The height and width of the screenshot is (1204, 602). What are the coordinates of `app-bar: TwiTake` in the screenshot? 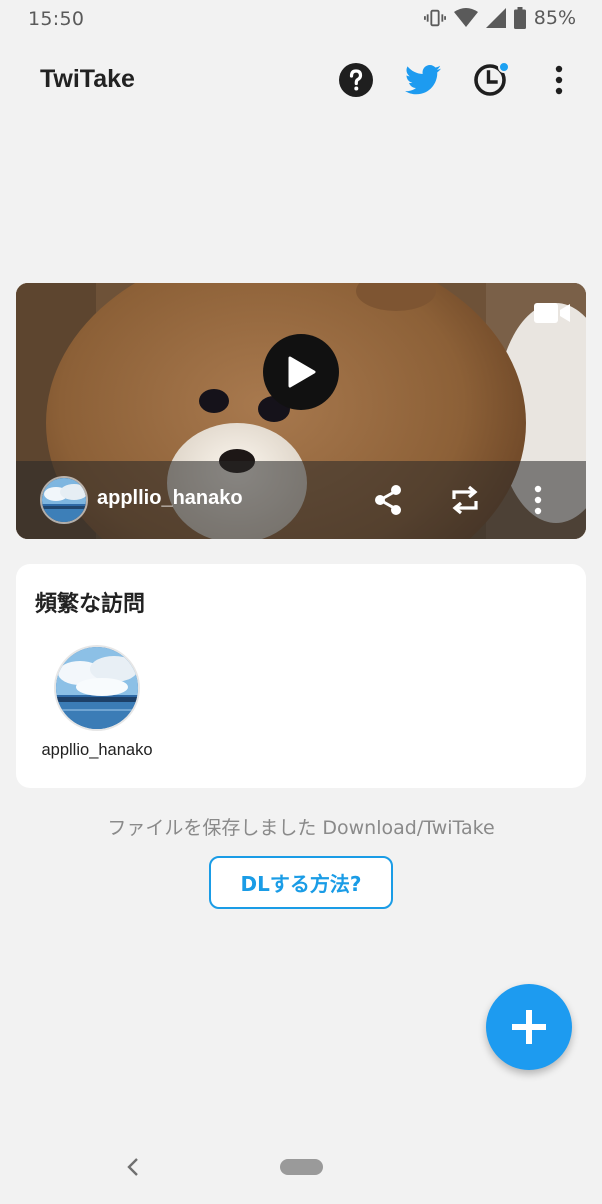 It's located at (301, 80).